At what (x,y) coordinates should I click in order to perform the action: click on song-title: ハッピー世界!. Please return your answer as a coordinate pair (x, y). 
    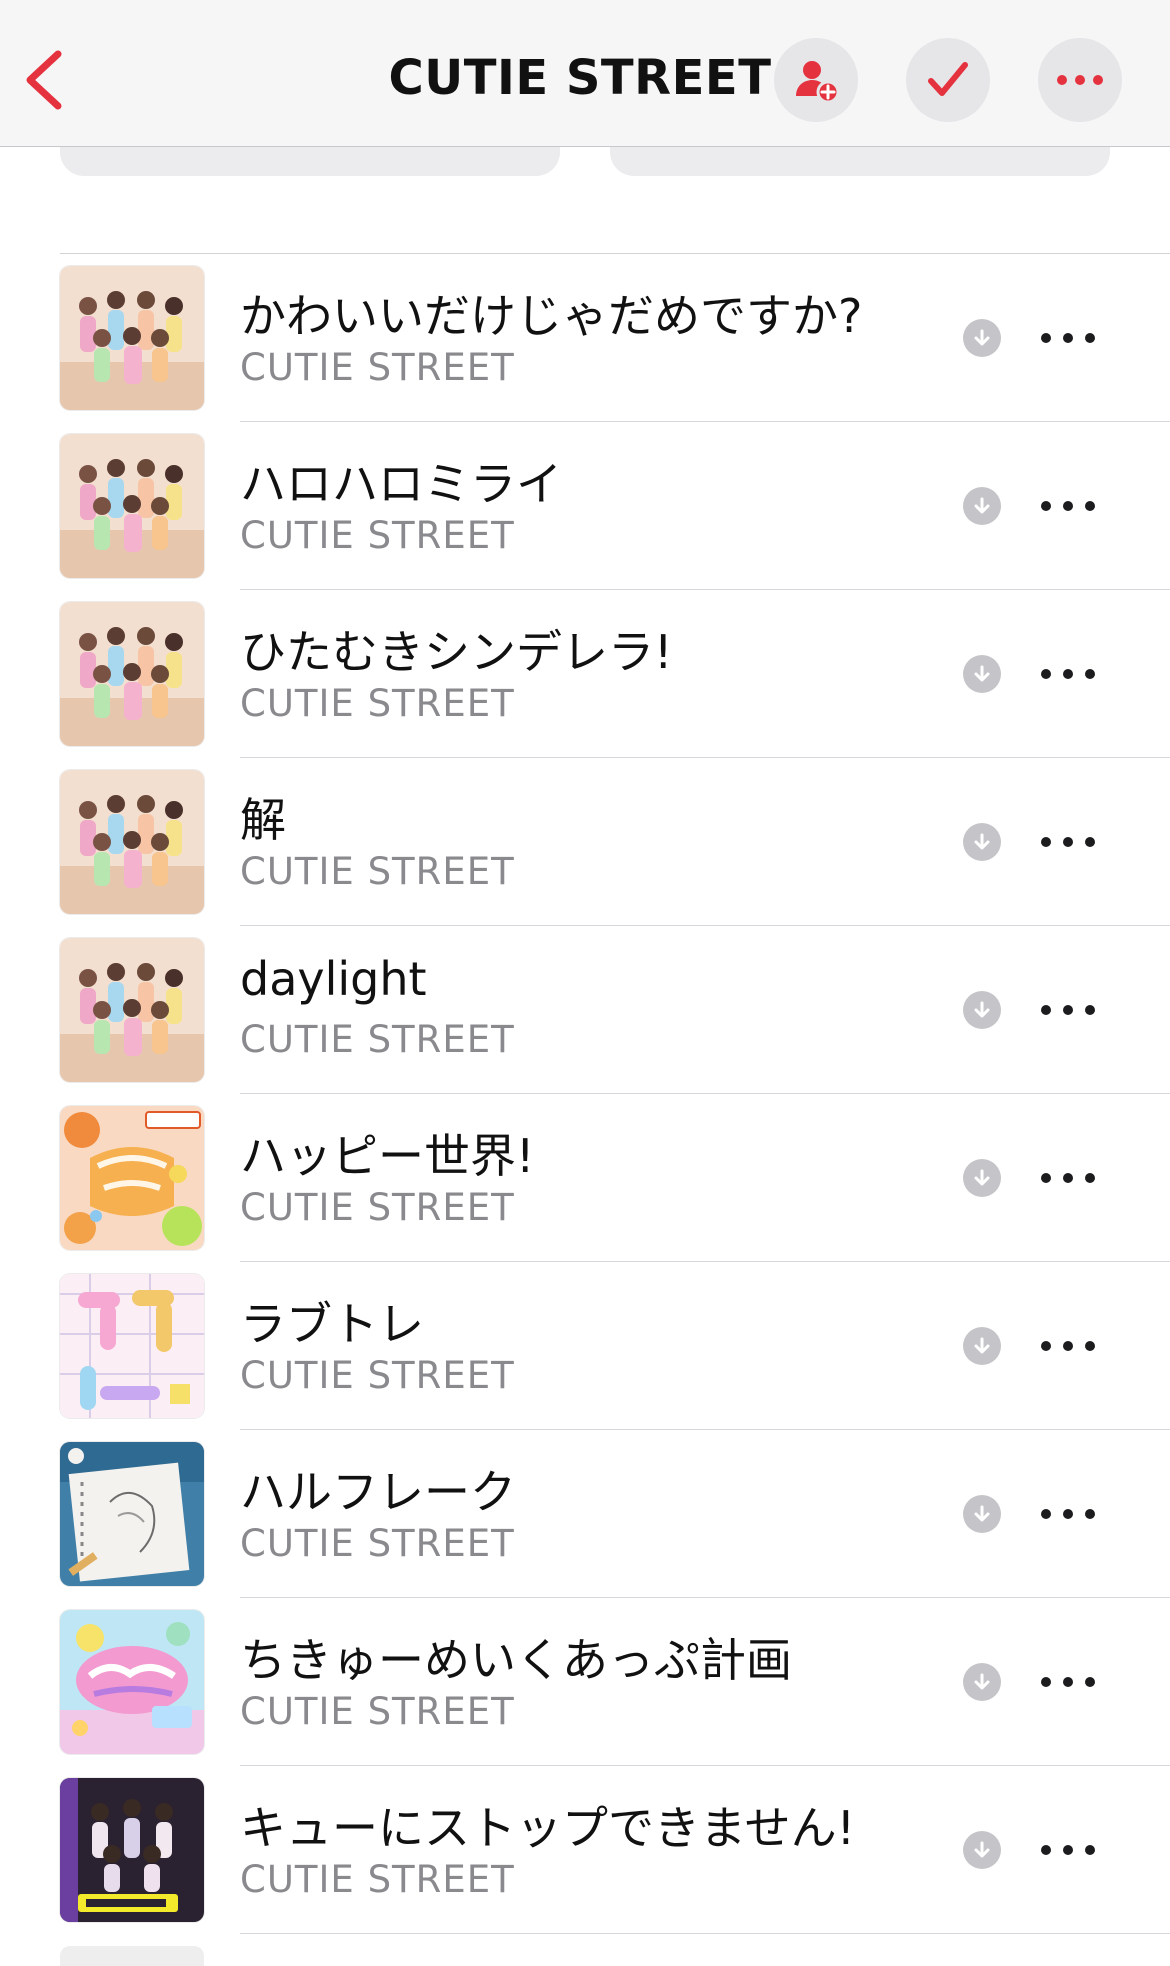
    Looking at the image, I should click on (387, 1156).